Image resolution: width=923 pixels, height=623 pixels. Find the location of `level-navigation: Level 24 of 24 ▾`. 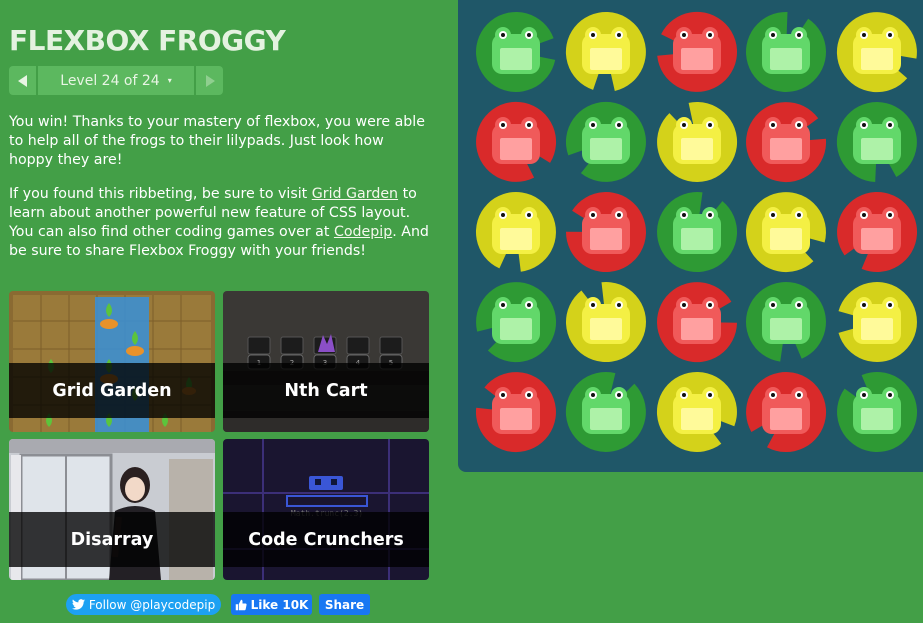

level-navigation: Level 24 of 24 ▾ is located at coordinates (116, 80).